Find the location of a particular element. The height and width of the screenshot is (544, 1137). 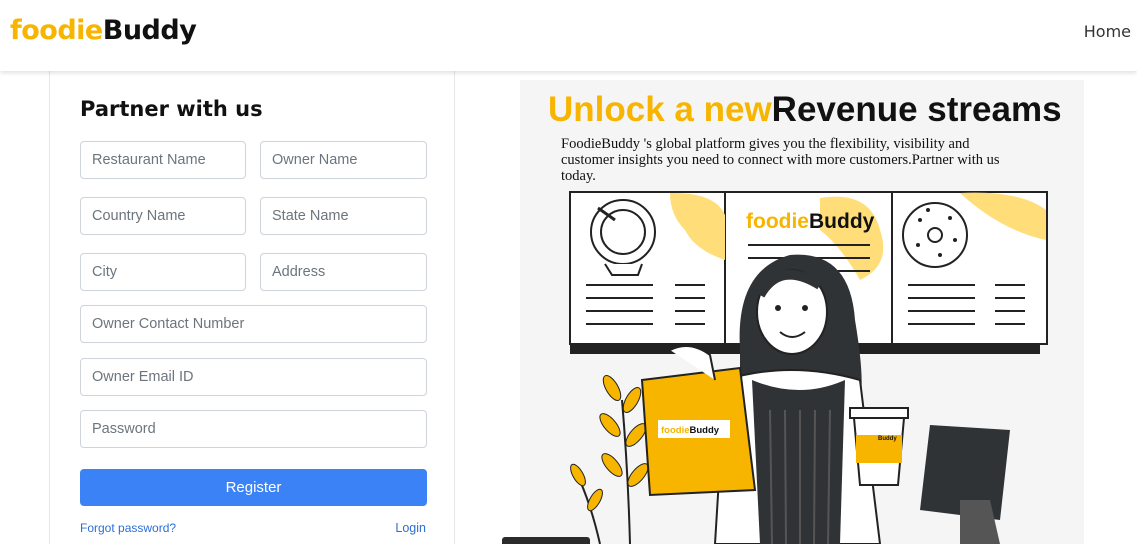

password-input: Password is located at coordinates (253, 429).